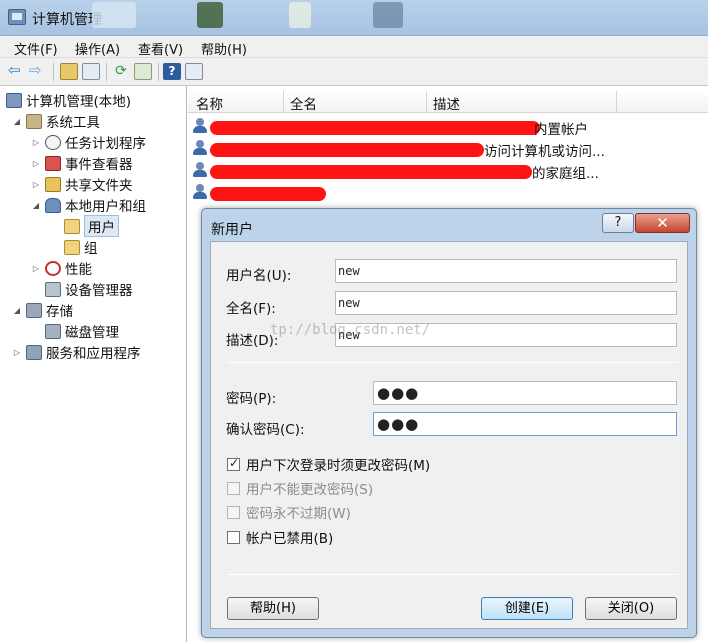 This screenshot has height=642, width=708. What do you see at coordinates (143, 71) in the screenshot?
I see `export-list-icon` at bounding box center [143, 71].